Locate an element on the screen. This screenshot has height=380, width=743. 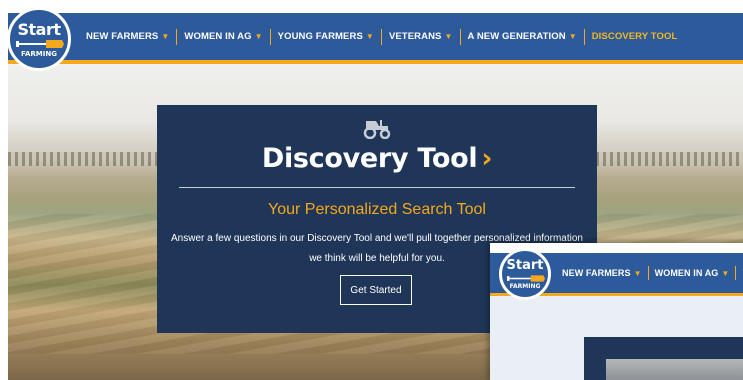
overlay-start-farming-logo: Start FARMING is located at coordinates (525, 274).